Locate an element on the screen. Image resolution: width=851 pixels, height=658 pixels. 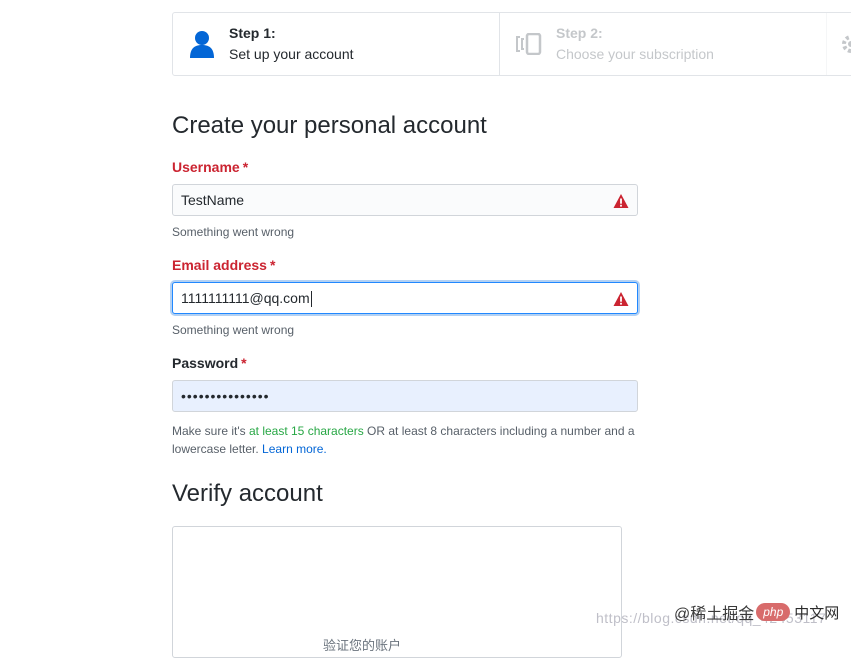
username-error: Something went wrong is located at coordinates (233, 232).